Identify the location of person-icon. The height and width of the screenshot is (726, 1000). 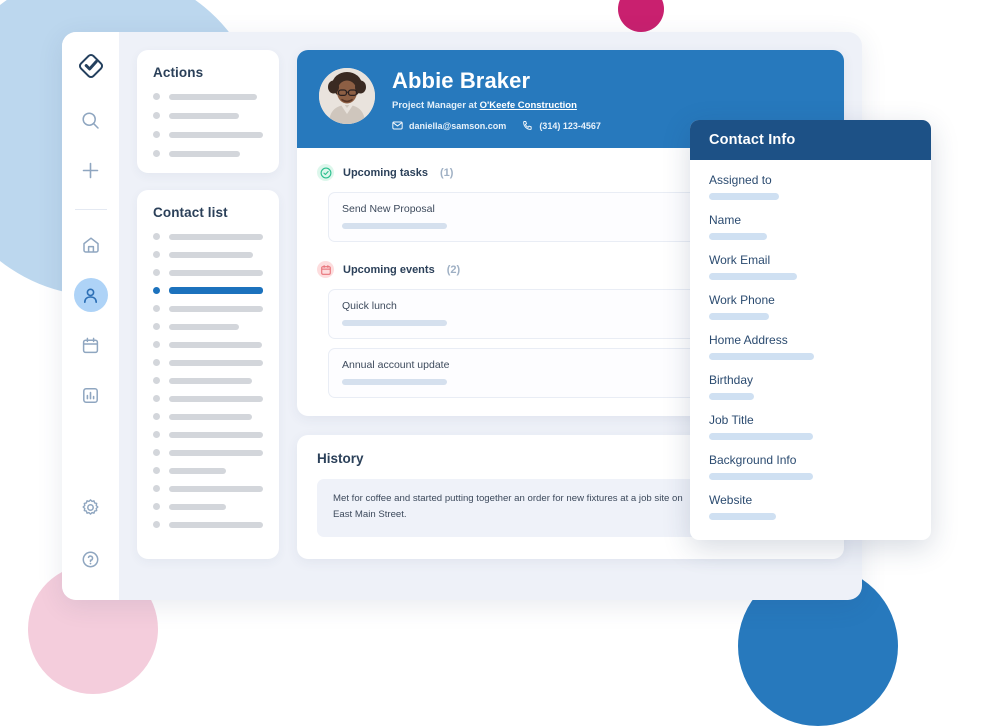
(90, 295).